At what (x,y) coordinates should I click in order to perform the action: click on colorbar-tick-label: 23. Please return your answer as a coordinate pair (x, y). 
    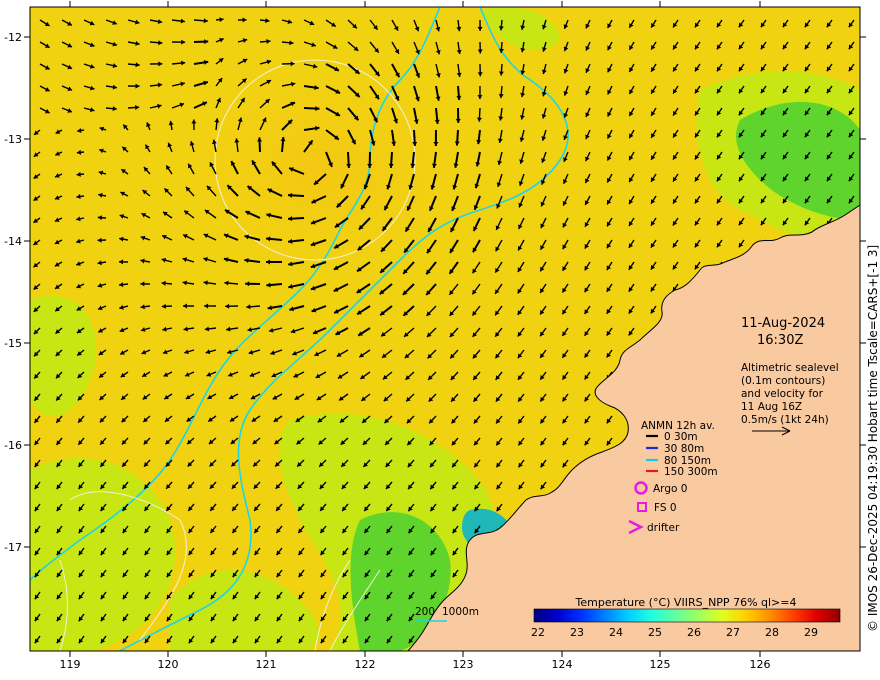
    Looking at the image, I should click on (577, 632).